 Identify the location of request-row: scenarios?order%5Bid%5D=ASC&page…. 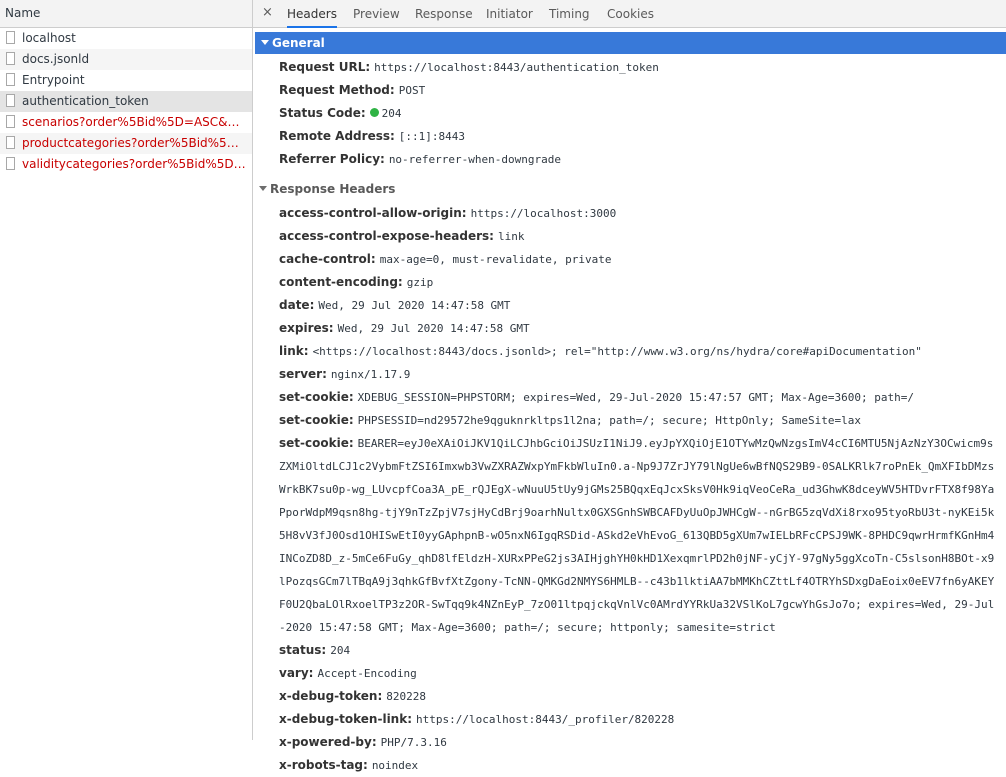
(126, 122).